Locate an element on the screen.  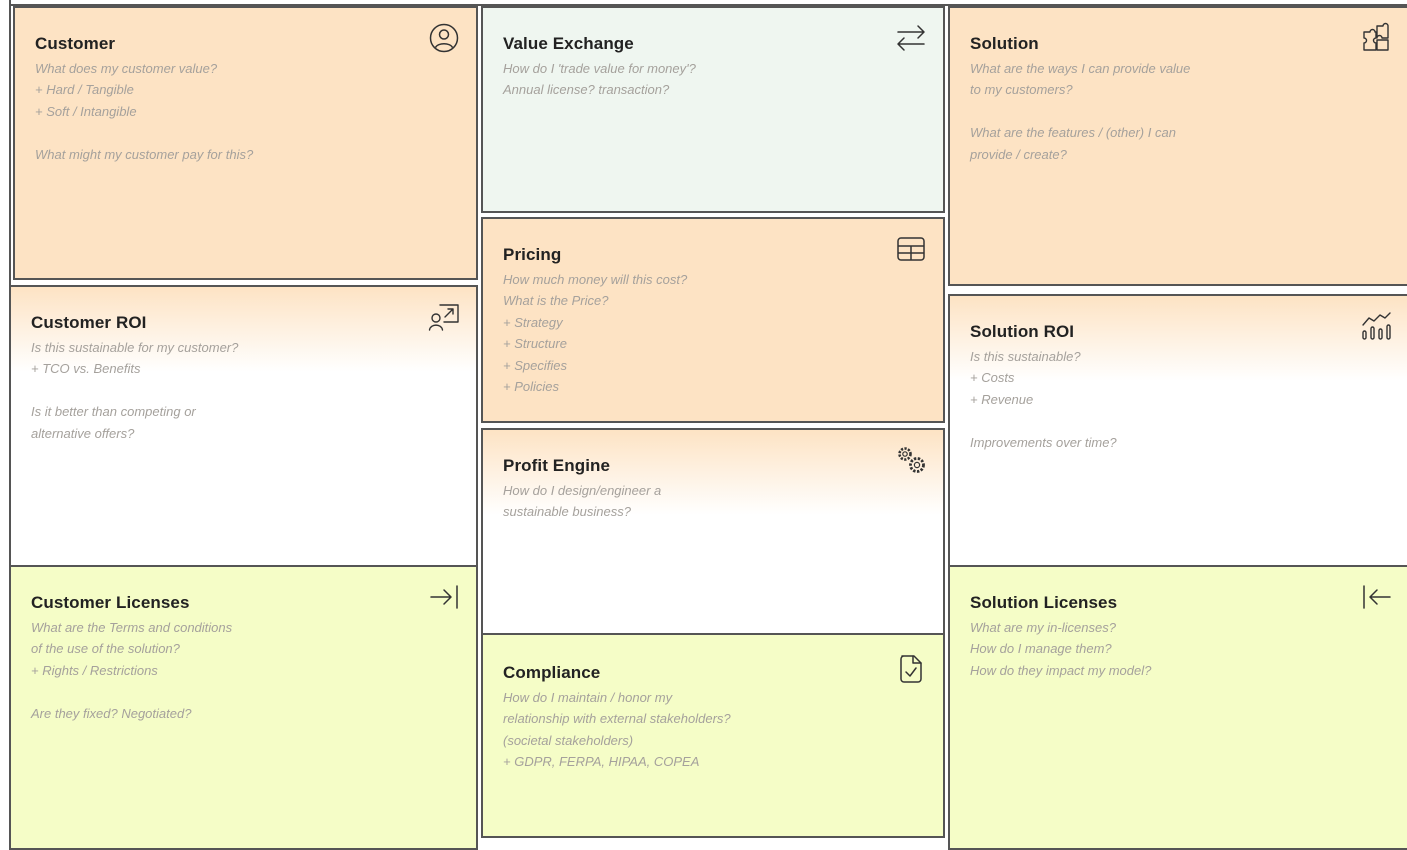
user-circle-icon is located at coordinates (444, 38).